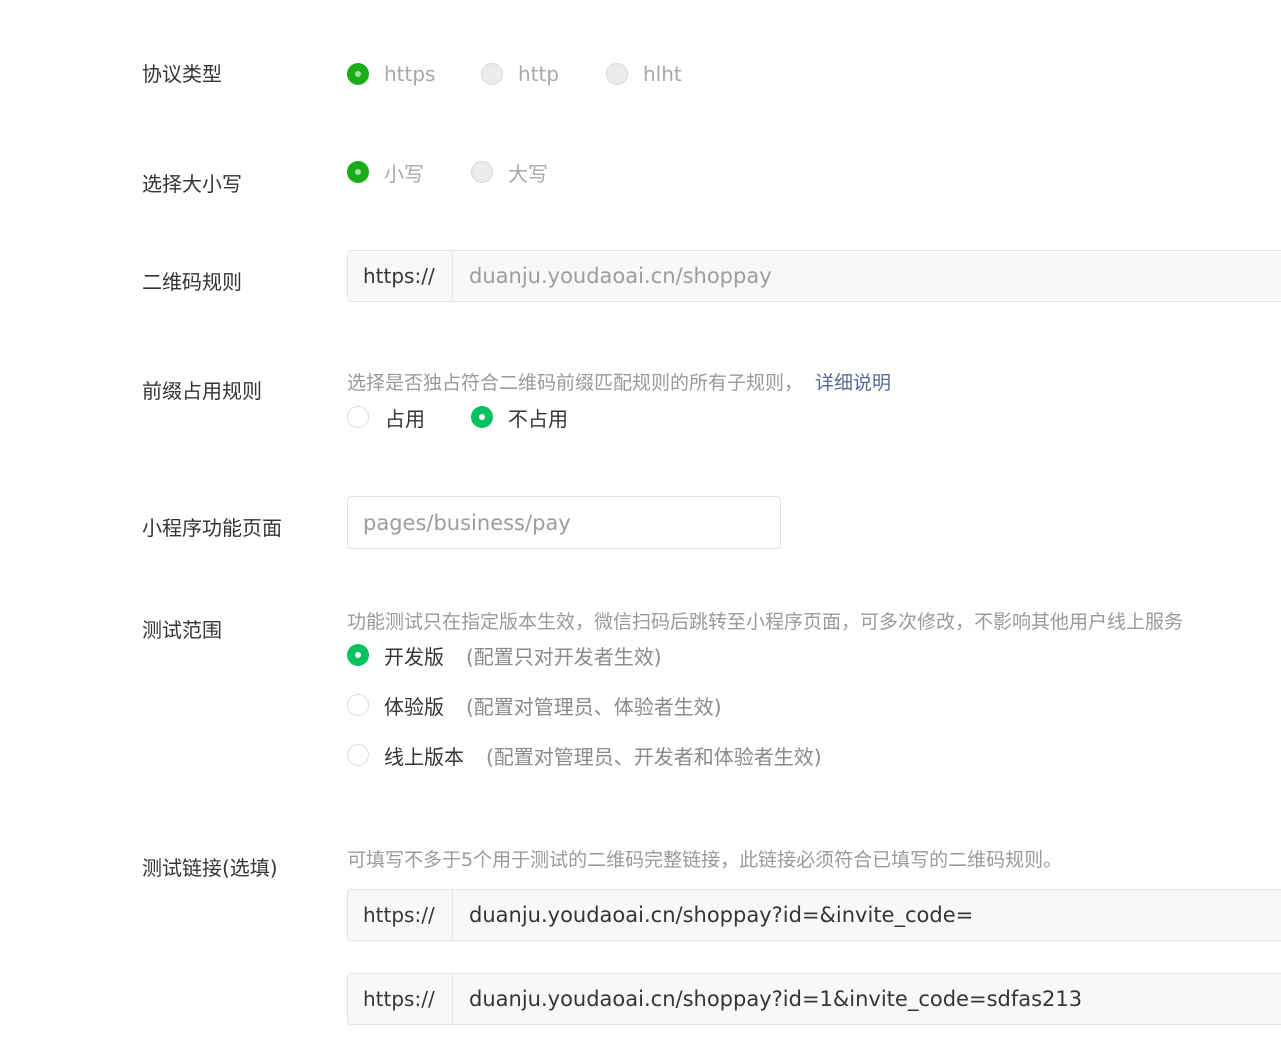 The height and width of the screenshot is (1043, 1281). Describe the element at coordinates (182, 74) in the screenshot. I see `protocol-label: 协议类型` at that location.